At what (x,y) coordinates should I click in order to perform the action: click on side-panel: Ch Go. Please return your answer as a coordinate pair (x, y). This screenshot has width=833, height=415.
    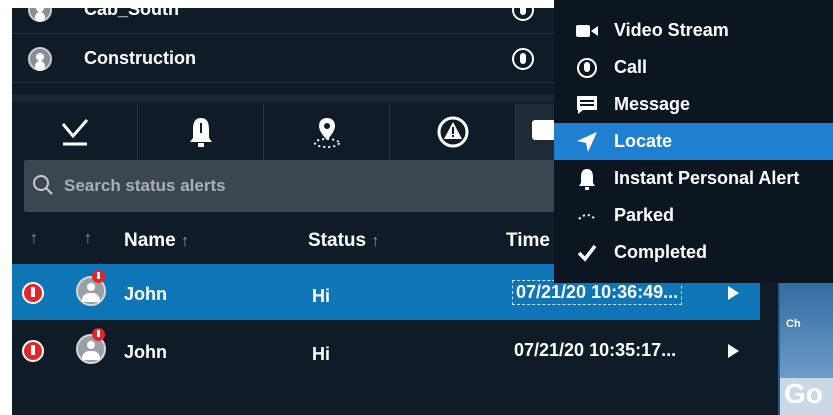
    Looking at the image, I should click on (796, 346).